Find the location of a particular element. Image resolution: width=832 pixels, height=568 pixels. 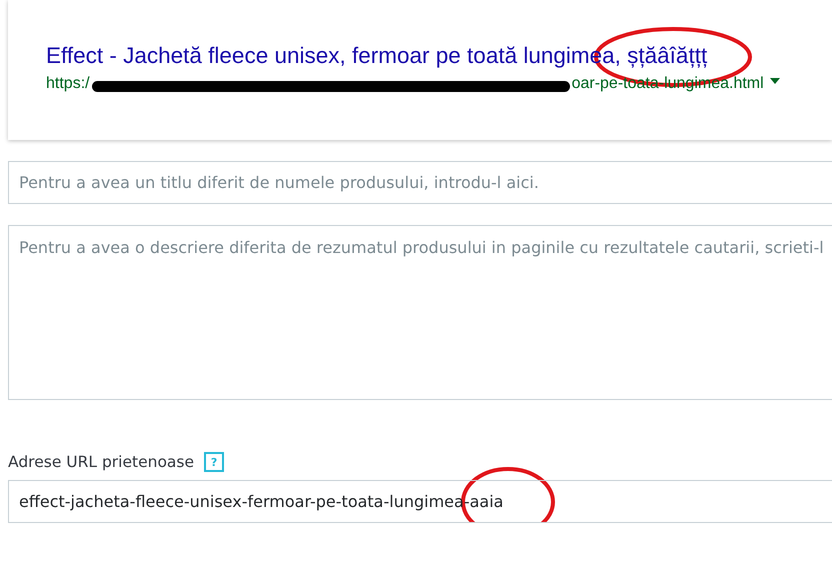

url-text: https:/ is located at coordinates (68, 84).